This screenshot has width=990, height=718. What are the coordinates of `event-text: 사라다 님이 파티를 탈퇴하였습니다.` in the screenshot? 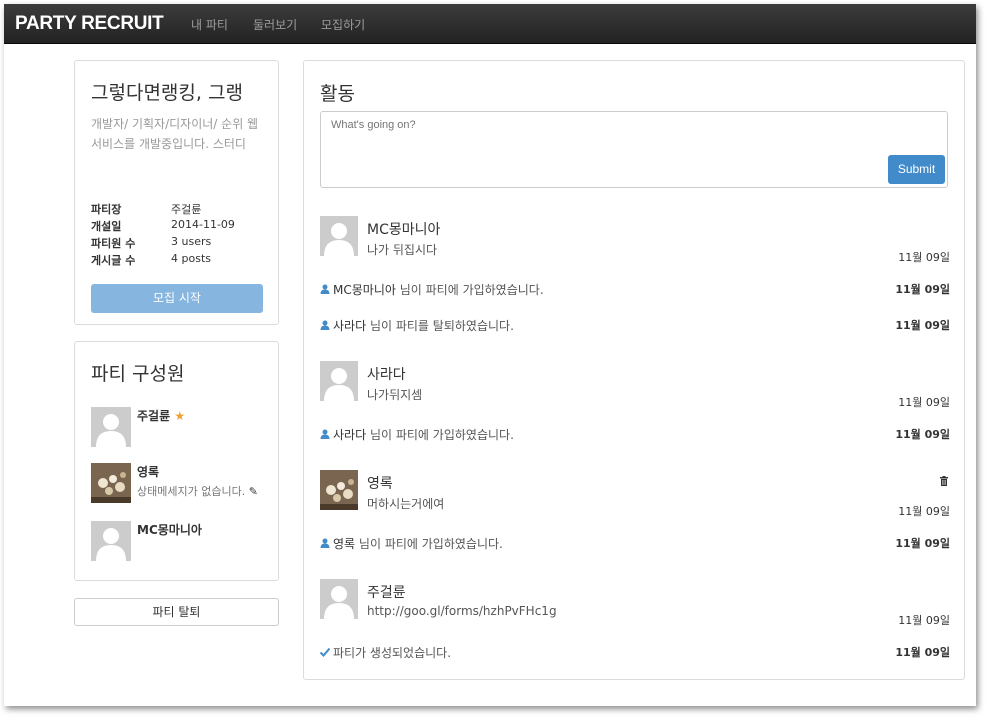 It's located at (423, 326).